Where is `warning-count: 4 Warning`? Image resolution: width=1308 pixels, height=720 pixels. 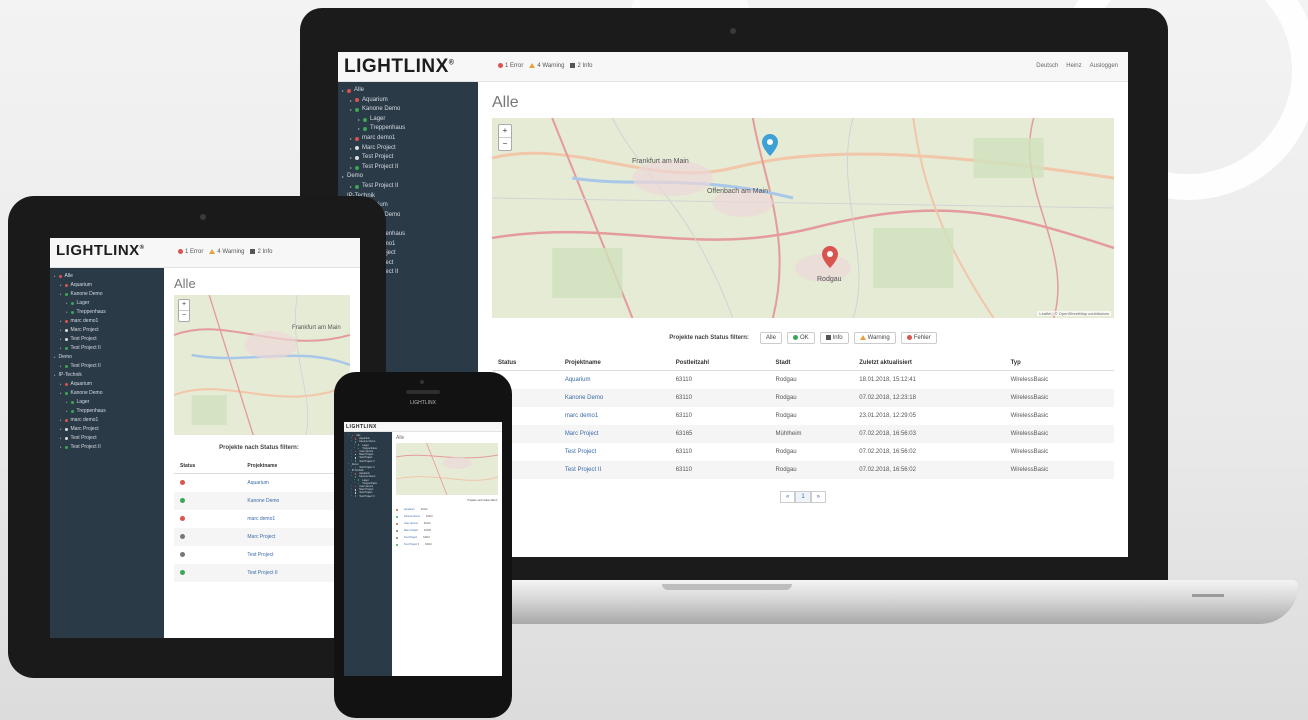 warning-count: 4 Warning is located at coordinates (546, 66).